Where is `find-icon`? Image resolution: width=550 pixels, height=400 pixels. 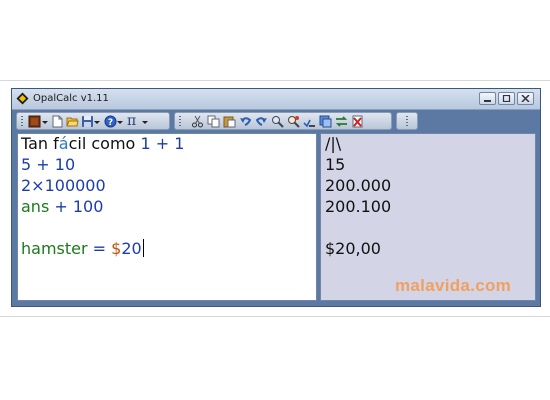 find-icon is located at coordinates (277, 121).